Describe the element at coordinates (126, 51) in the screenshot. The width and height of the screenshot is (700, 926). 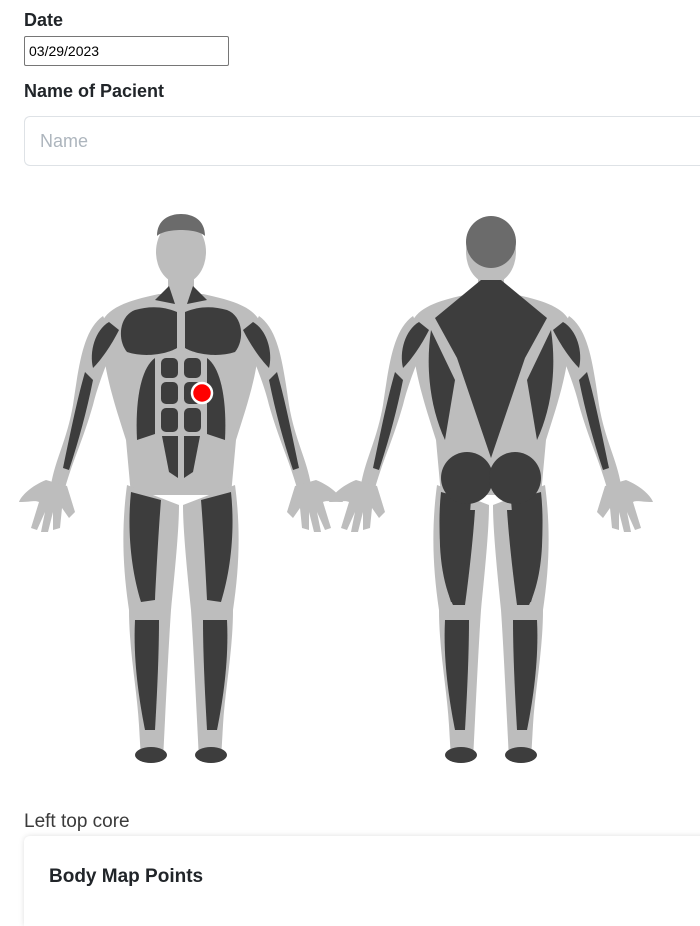
I see `date-input` at that location.